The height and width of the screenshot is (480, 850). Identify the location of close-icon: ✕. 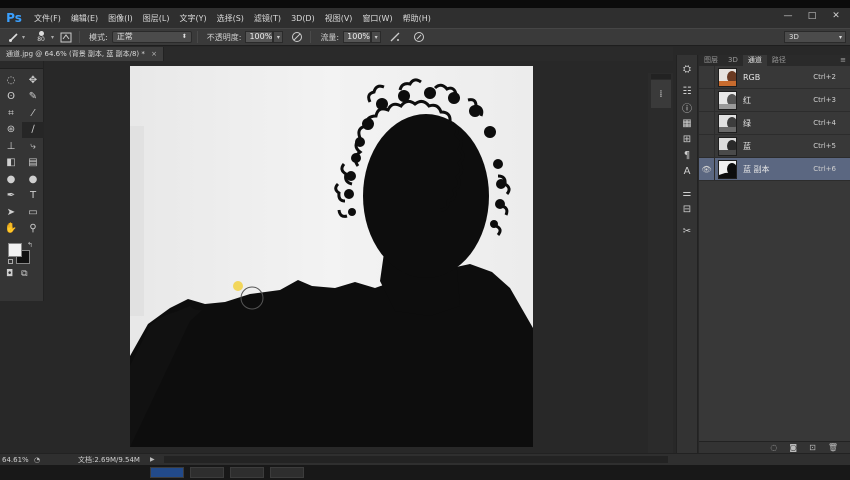
(836, 16).